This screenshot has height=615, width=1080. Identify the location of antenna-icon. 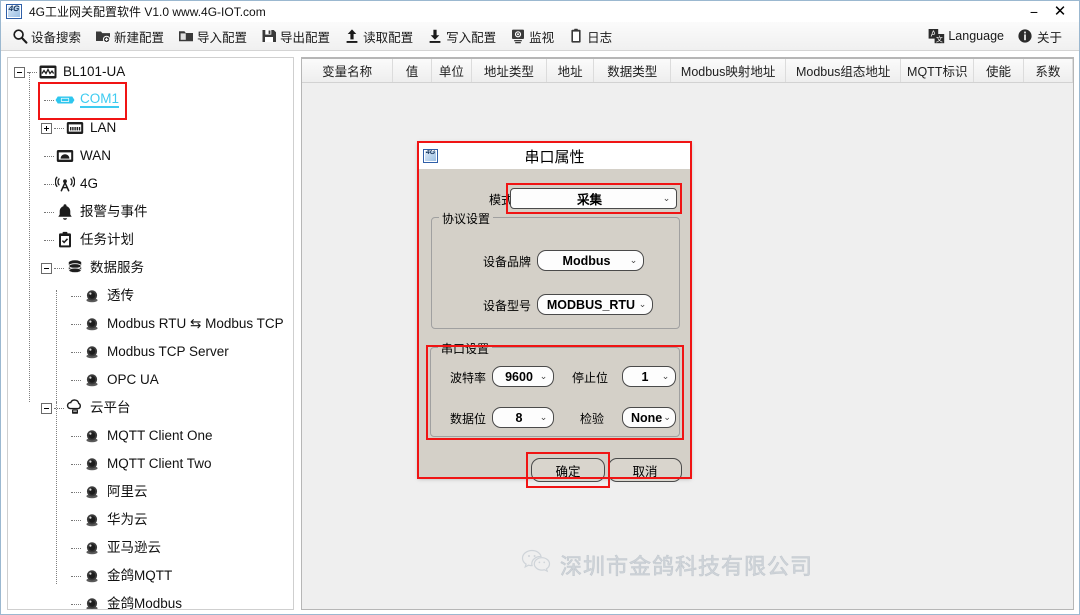
(65, 184).